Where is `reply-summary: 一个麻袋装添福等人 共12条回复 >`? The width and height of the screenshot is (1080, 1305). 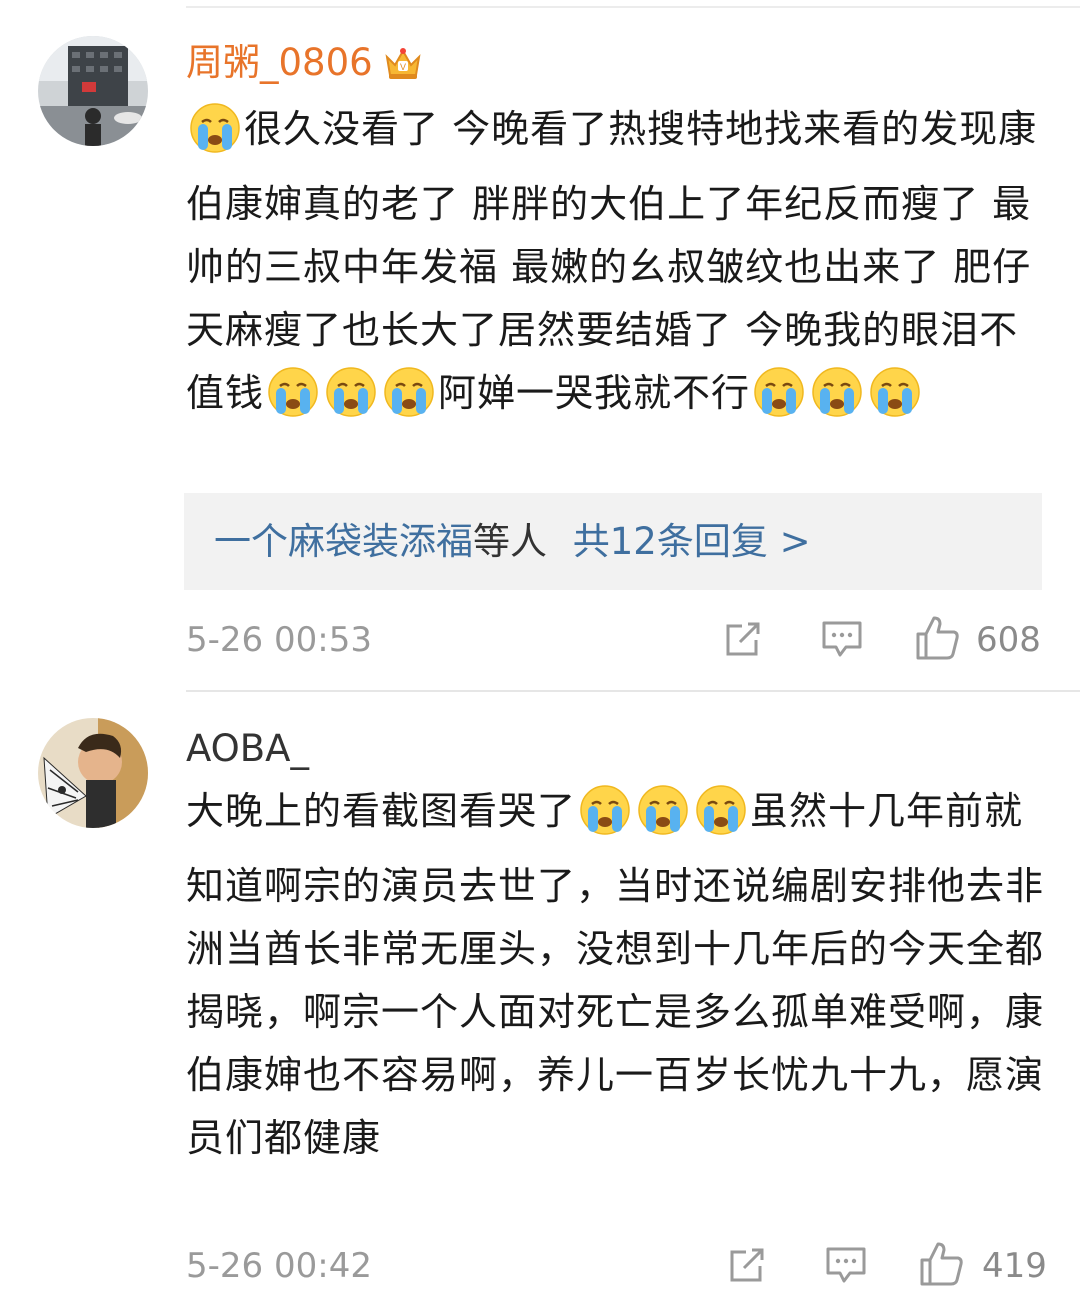
reply-summary: 一个麻袋装添福等人 共12条回复 > is located at coordinates (613, 541).